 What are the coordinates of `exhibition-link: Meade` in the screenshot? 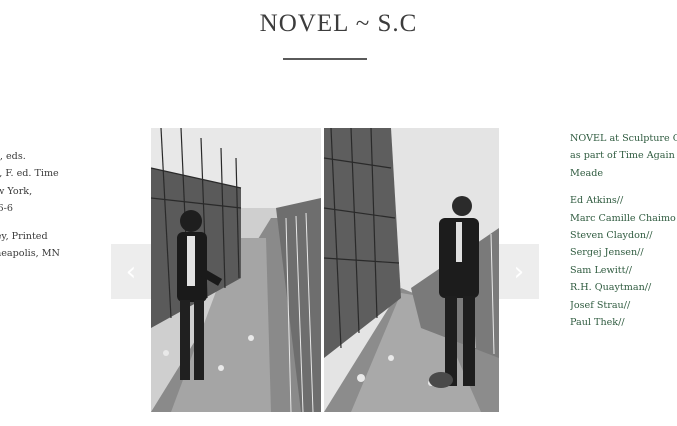 It's located at (623, 173).